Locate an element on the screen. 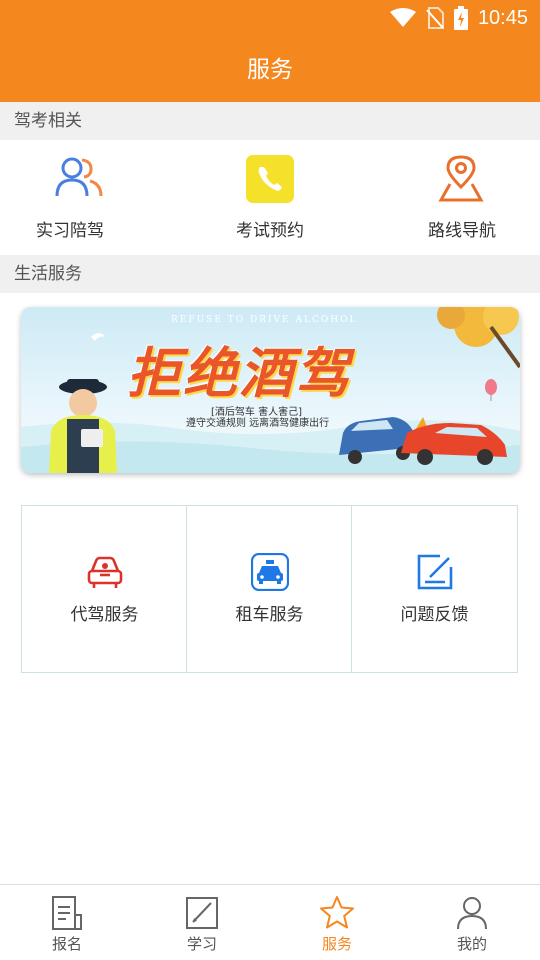  nav-label-register: 报名 is located at coordinates (66, 944).